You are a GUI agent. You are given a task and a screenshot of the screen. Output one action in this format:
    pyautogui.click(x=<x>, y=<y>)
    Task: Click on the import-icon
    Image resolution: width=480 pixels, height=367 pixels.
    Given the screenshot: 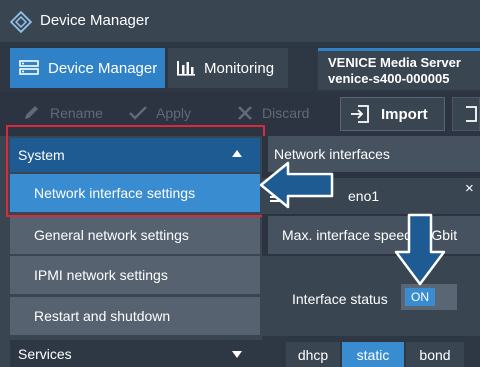 What is the action you would take?
    pyautogui.click(x=360, y=114)
    